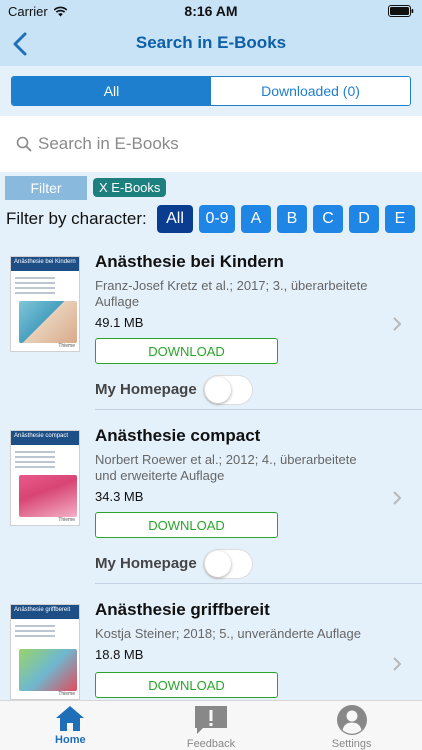 This screenshot has width=422, height=750. I want to click on search-input, so click(218, 144).